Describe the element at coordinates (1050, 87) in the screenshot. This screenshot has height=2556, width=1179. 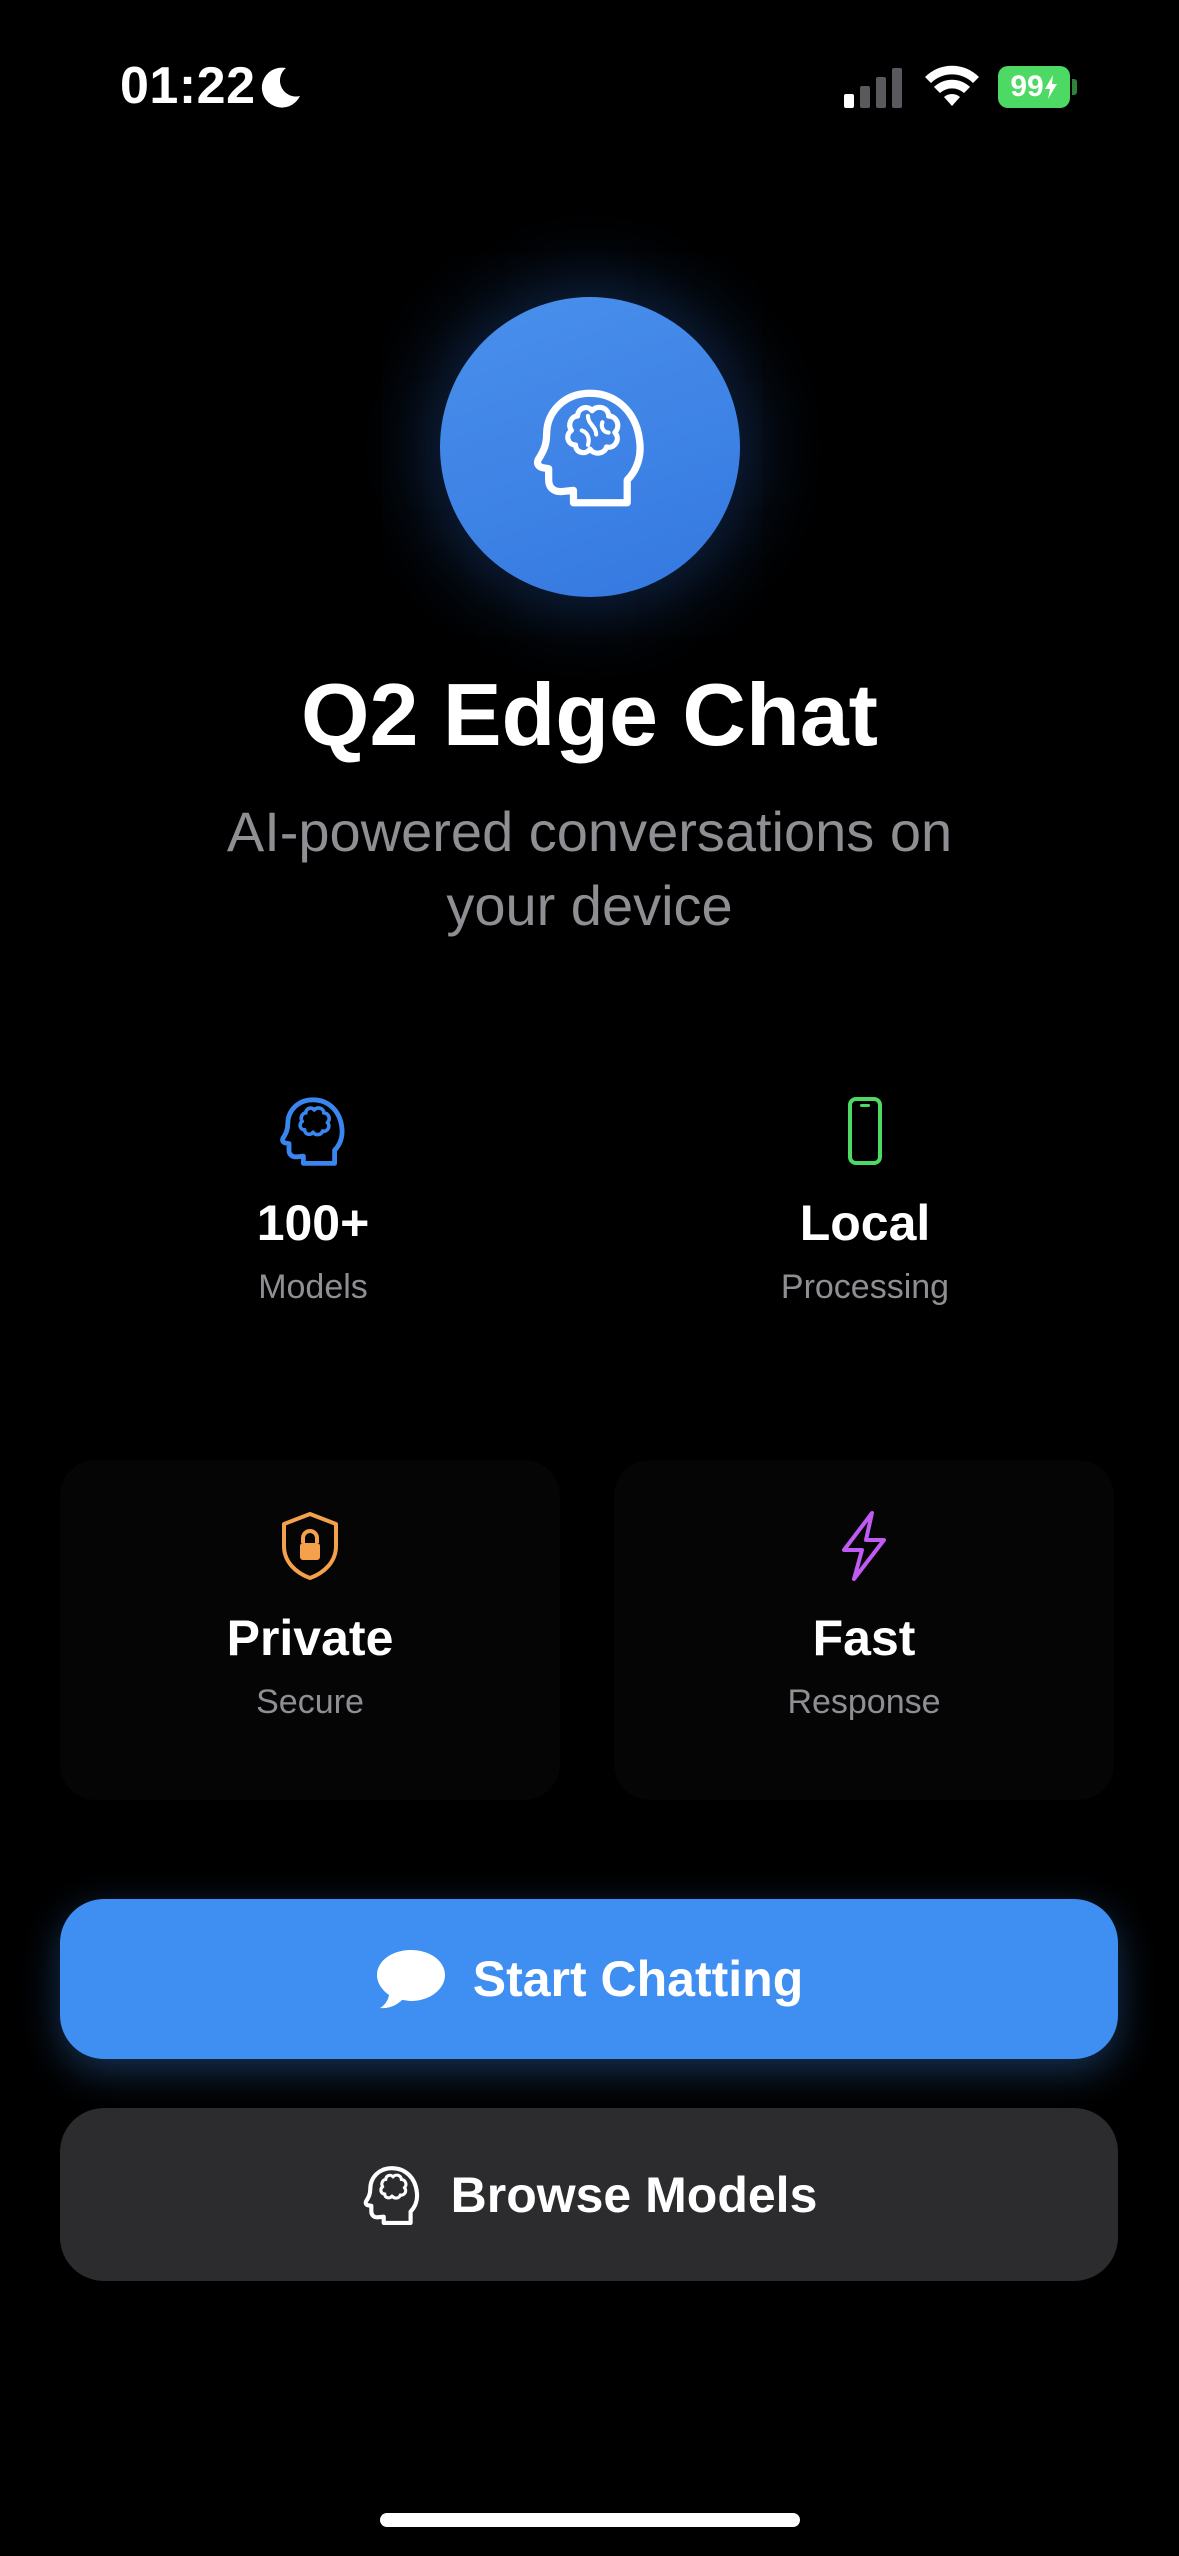
I see `charging-bolt-icon` at that location.